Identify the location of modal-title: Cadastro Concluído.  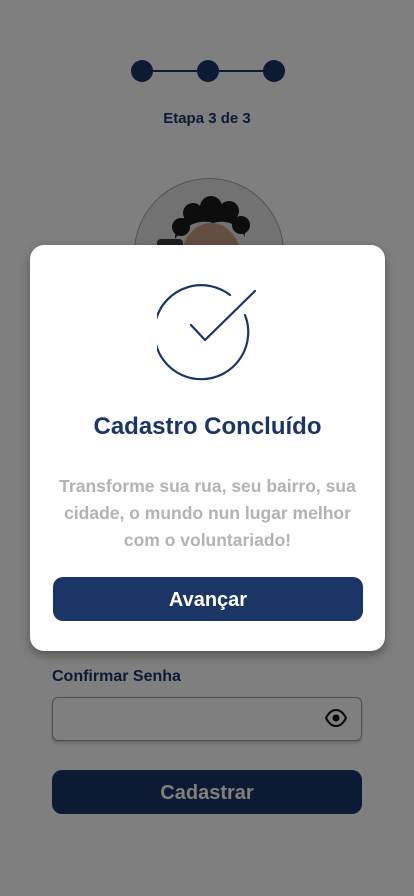
(207, 426).